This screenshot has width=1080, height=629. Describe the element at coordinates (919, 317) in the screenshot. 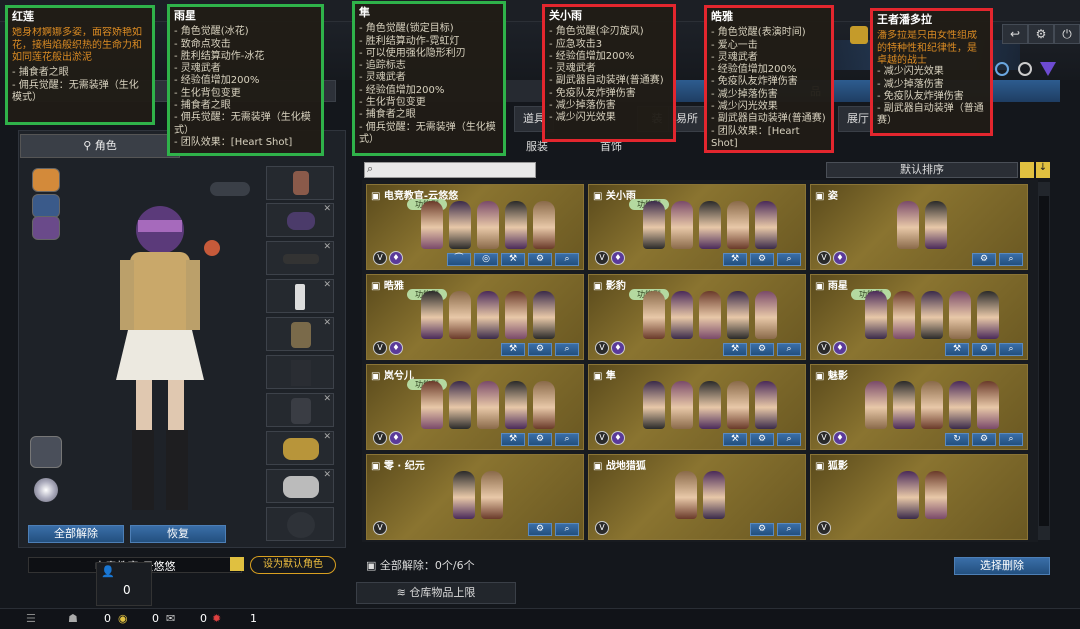

I see `character-card: ▣ 雨星功能型V♦⚒⚙⌕` at that location.